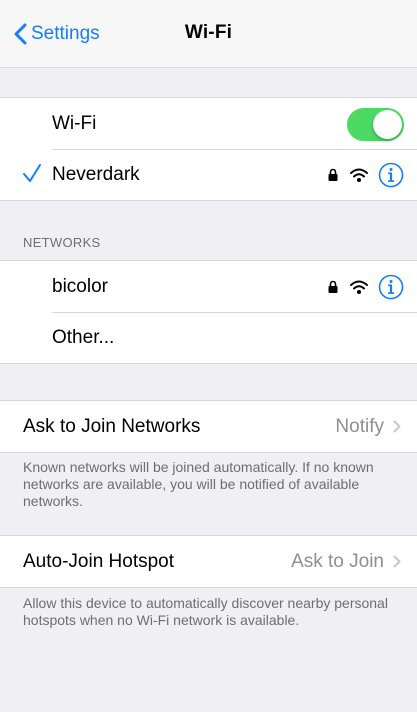 The height and width of the screenshot is (712, 417). I want to click on ask-to-join-value: Notify, so click(359, 426).